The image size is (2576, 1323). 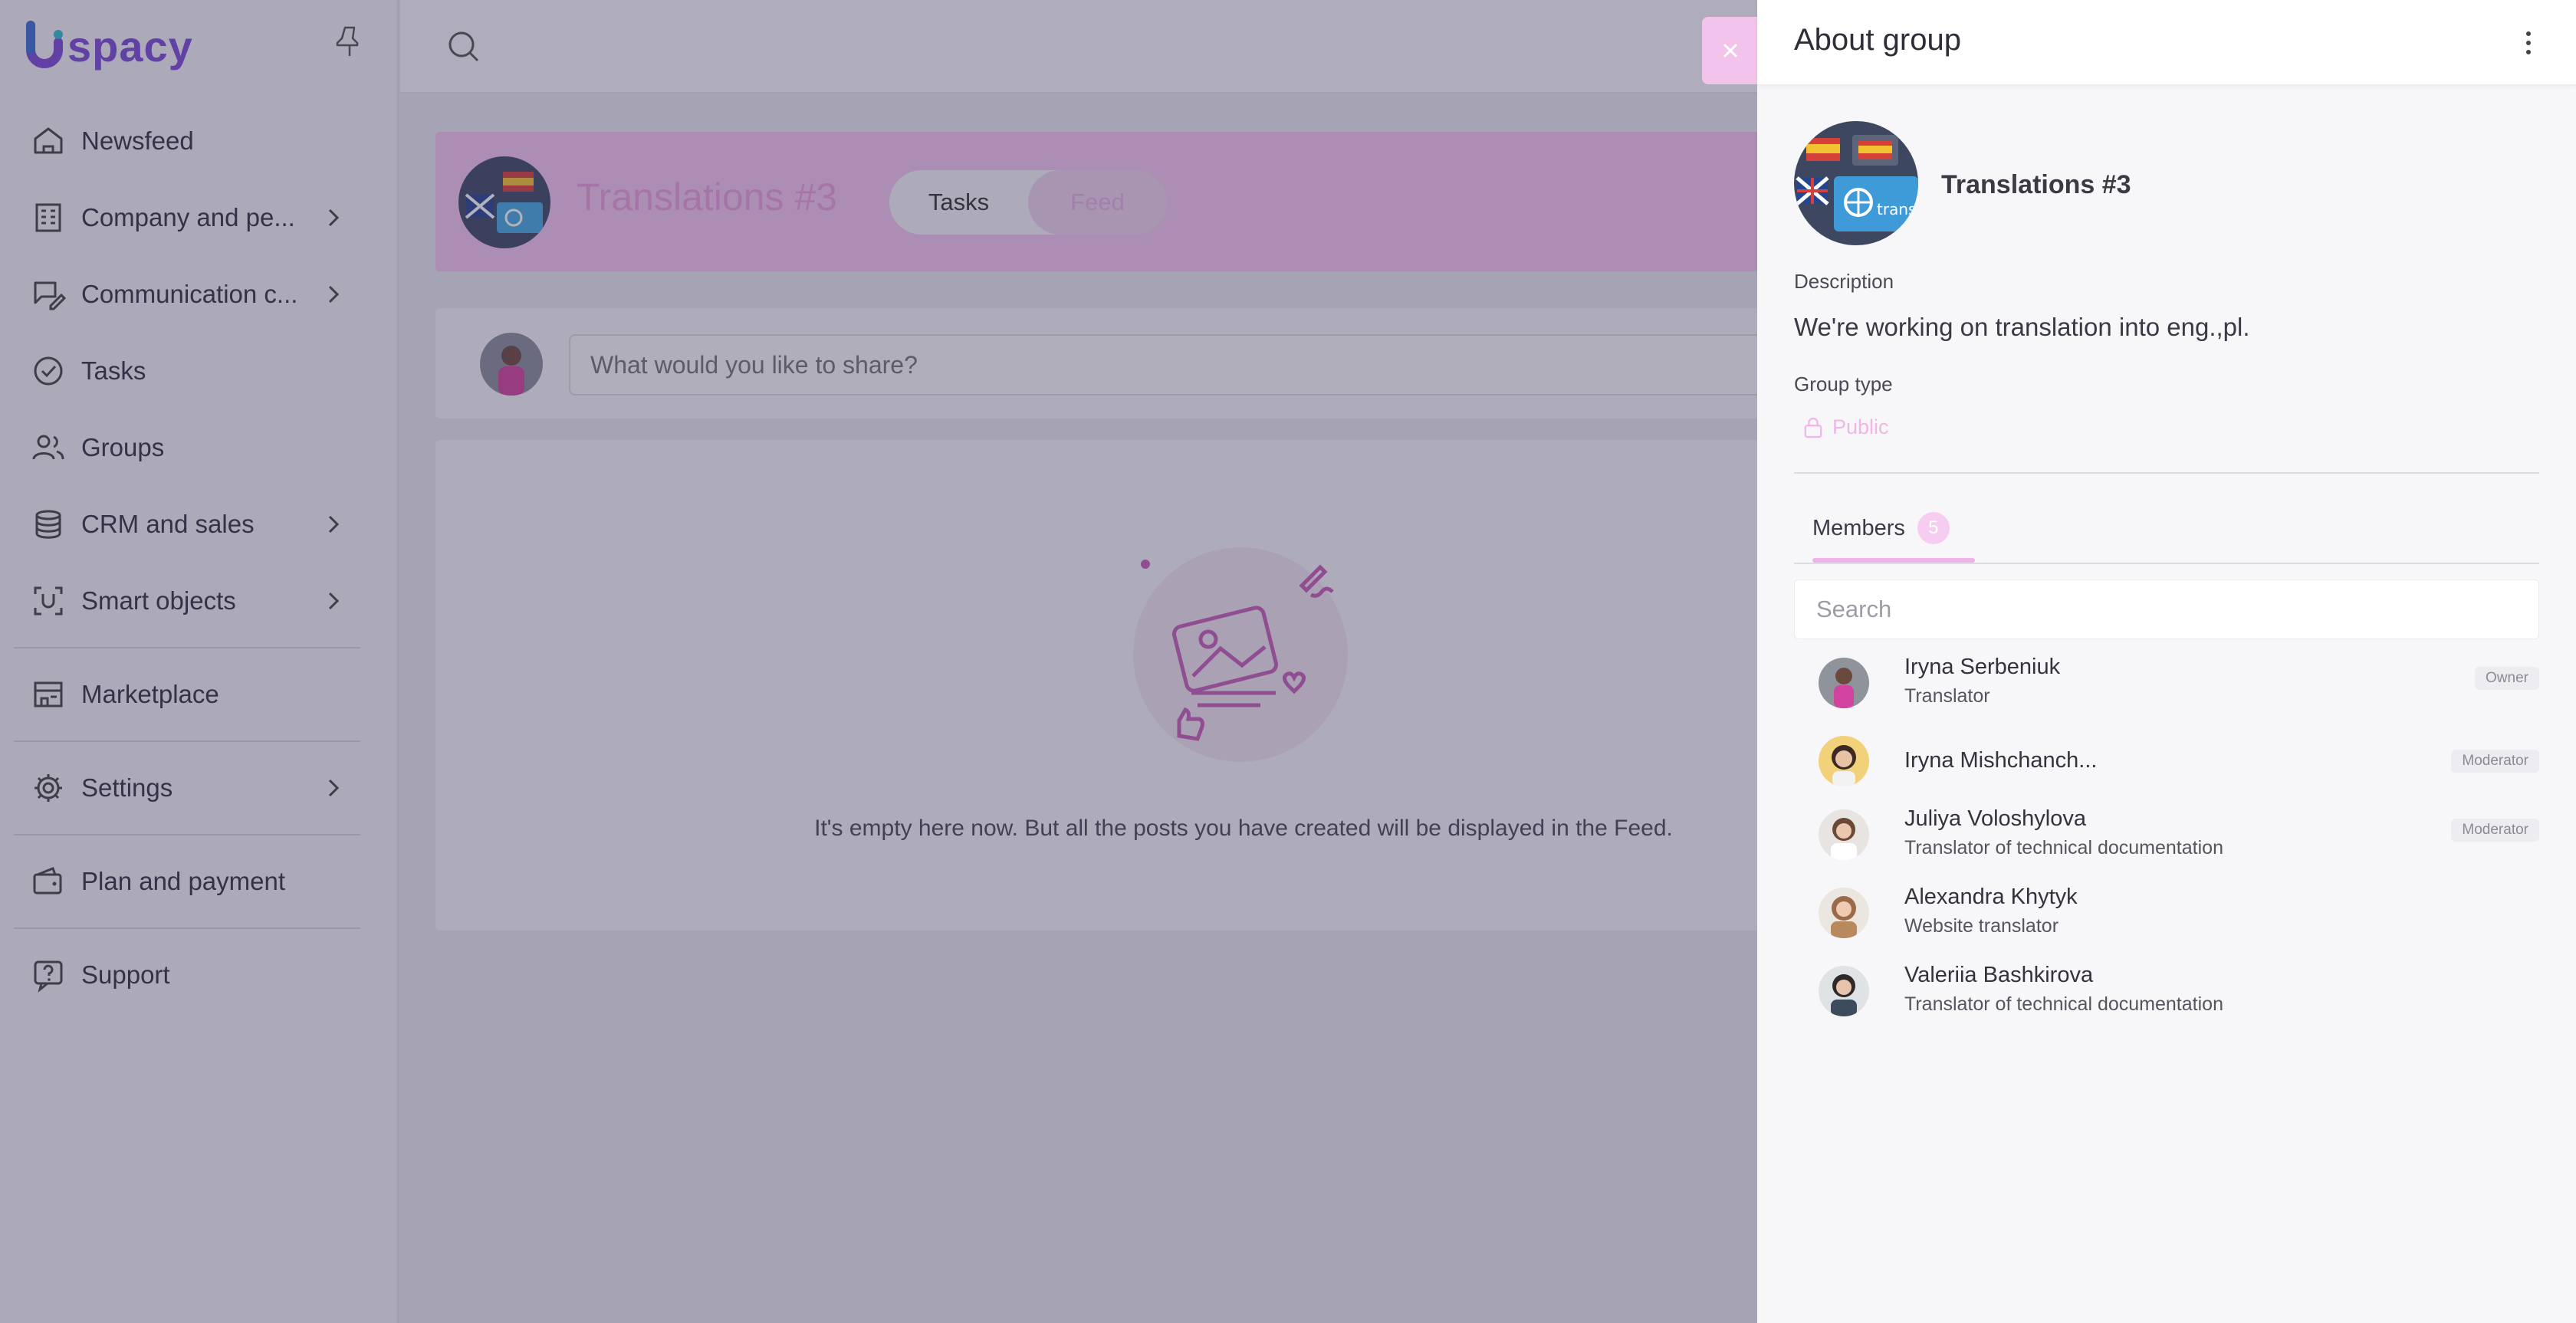 I want to click on lock-icon, so click(x=1813, y=427).